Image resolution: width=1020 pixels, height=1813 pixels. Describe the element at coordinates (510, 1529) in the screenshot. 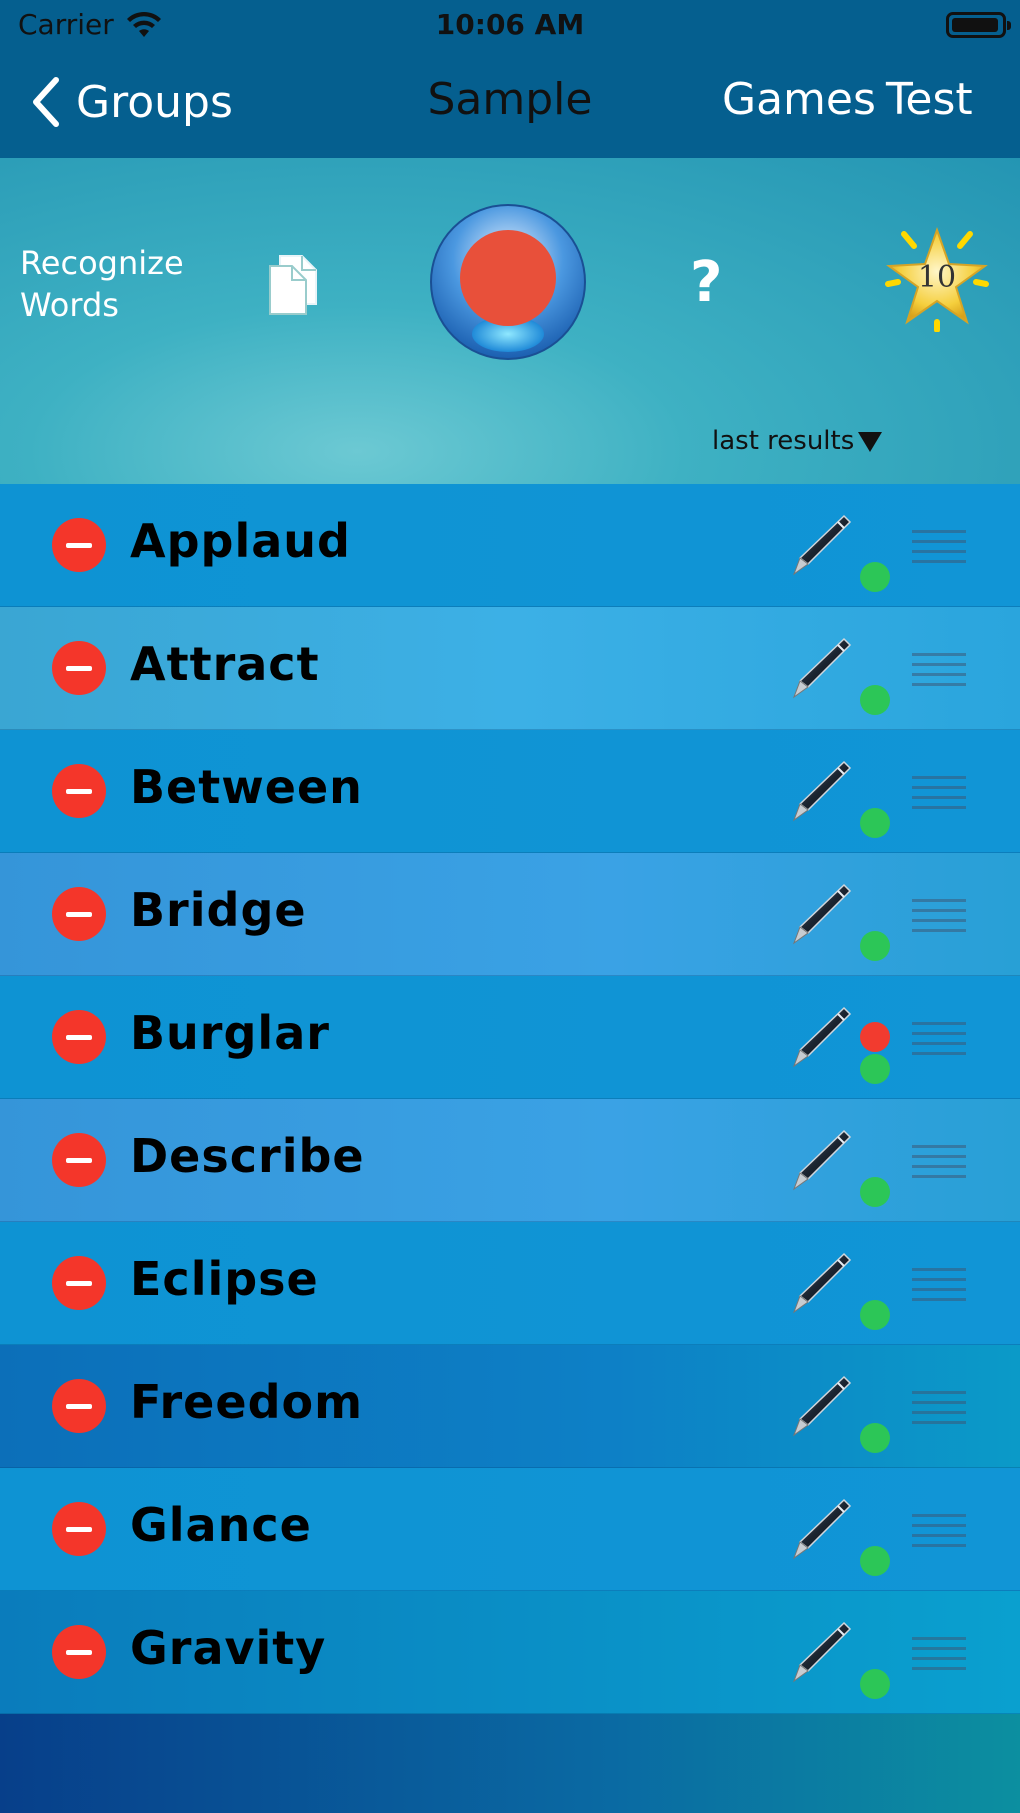

I see `word-row: Glance` at that location.